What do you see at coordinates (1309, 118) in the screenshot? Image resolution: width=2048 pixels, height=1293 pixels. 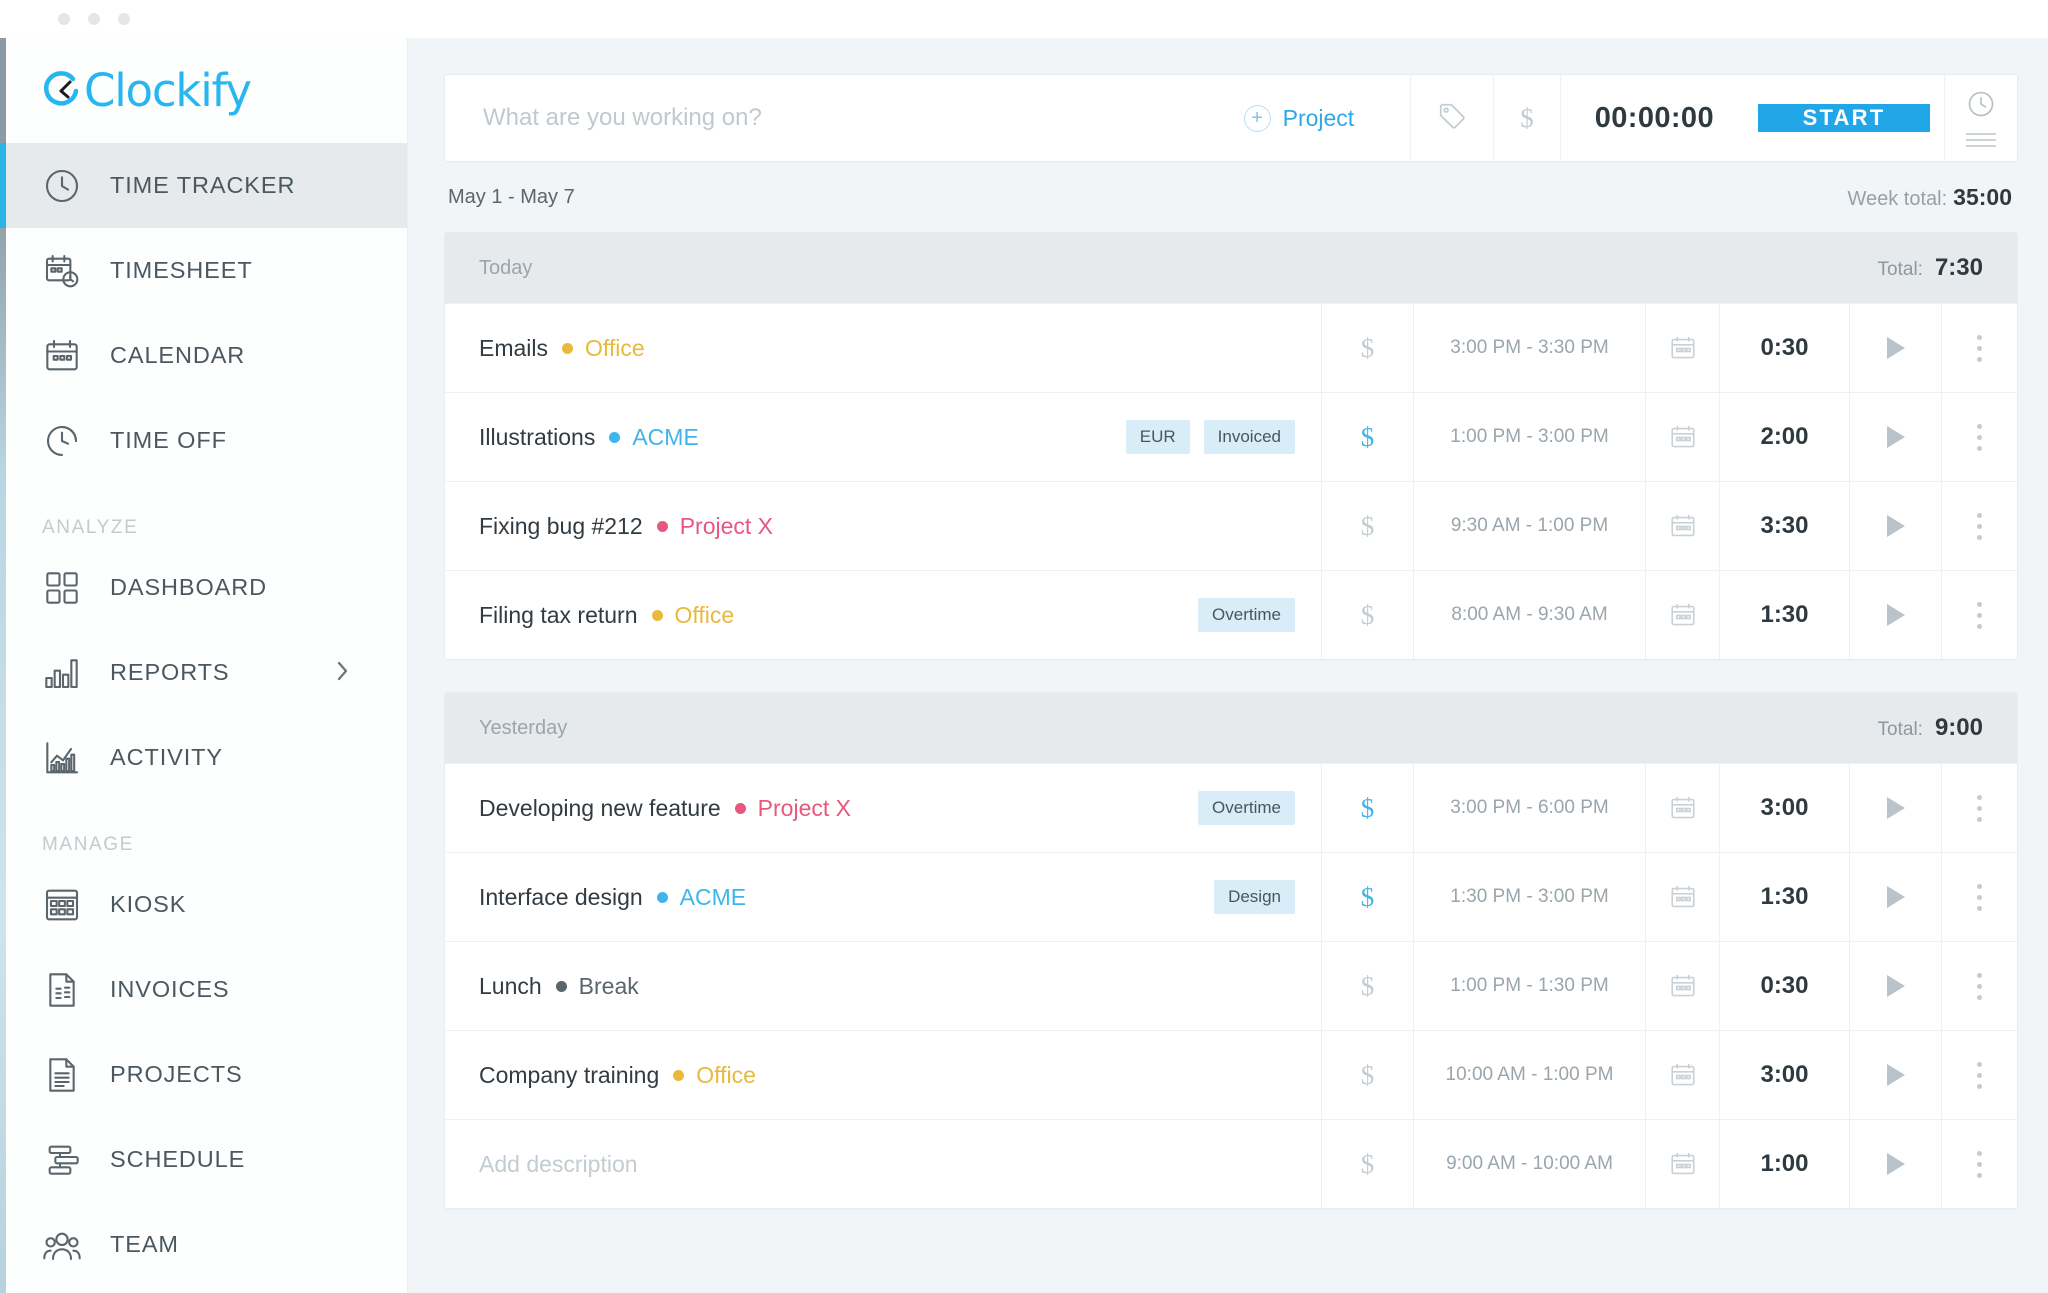 I see `add-project-button: + Project` at bounding box center [1309, 118].